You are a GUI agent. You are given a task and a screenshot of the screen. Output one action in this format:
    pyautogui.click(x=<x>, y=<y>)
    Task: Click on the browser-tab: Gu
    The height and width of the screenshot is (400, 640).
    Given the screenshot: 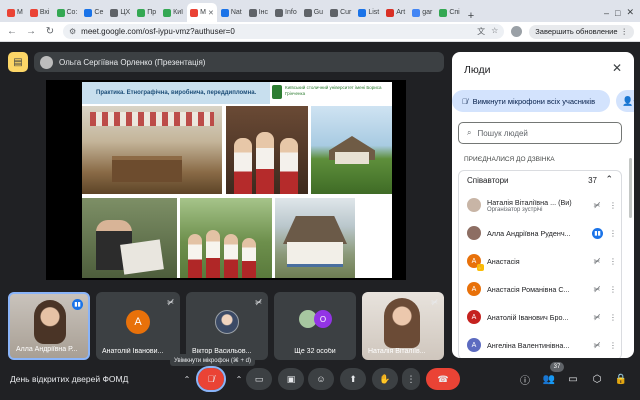 What is the action you would take?
    pyautogui.click(x=313, y=12)
    